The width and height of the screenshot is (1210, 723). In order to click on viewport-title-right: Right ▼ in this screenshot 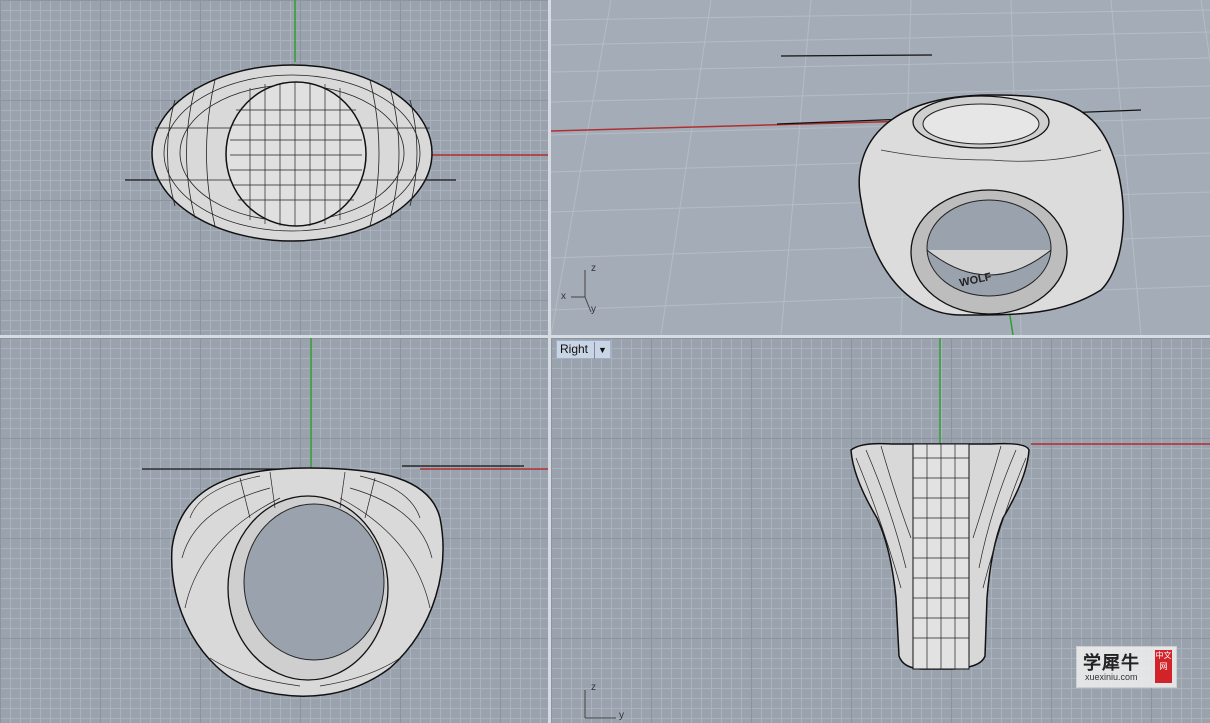, I will do `click(583, 349)`.